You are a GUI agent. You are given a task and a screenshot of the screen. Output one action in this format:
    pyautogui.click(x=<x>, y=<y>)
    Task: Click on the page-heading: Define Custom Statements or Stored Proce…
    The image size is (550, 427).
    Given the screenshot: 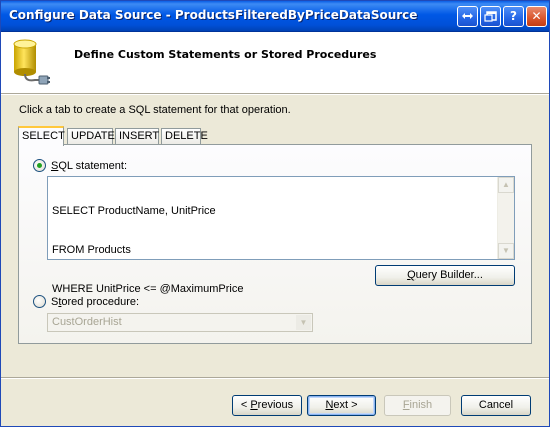 What is the action you would take?
    pyautogui.click(x=225, y=54)
    